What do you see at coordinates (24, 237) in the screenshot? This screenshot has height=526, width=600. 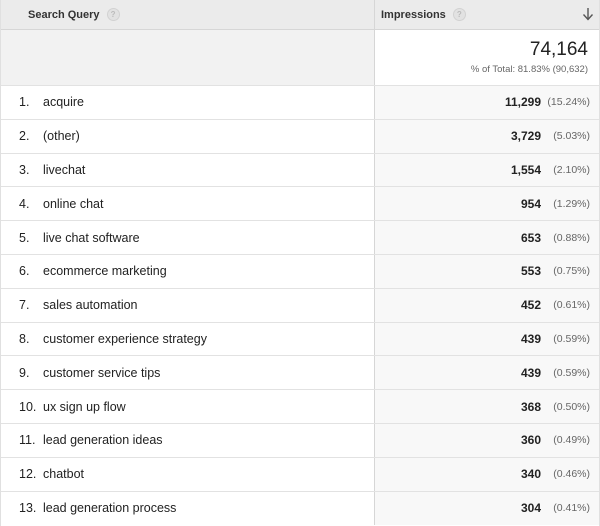 I see `row-index: 5.` at bounding box center [24, 237].